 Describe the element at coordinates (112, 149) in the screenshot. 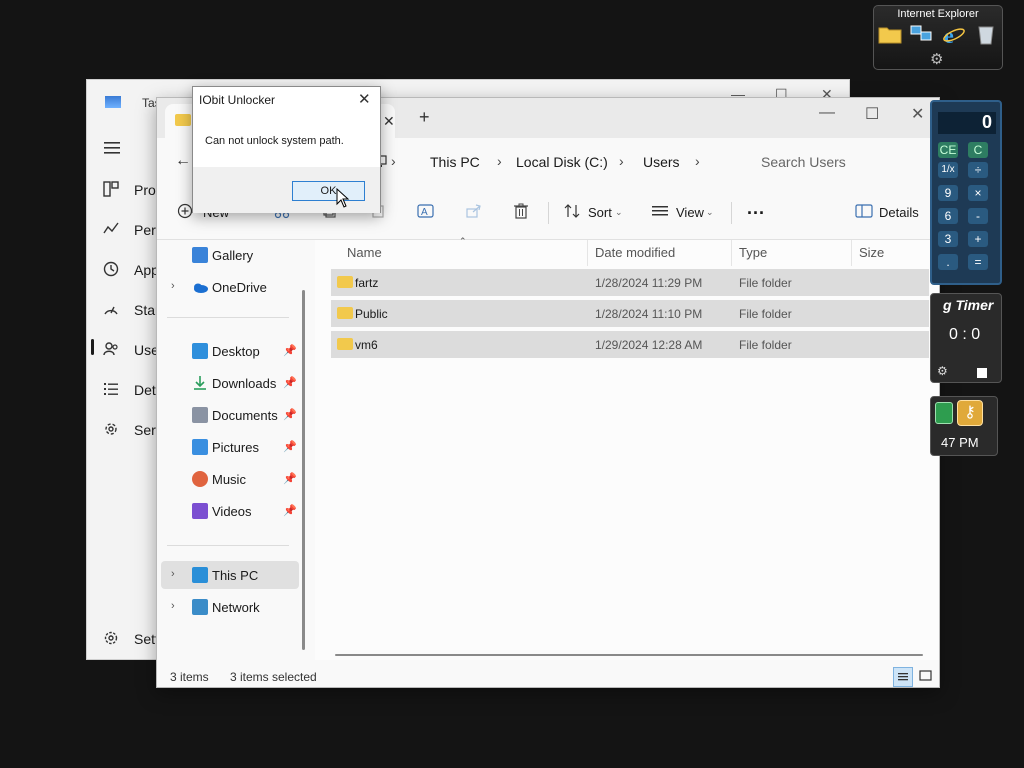

I see `hamburger-menu-icon` at that location.